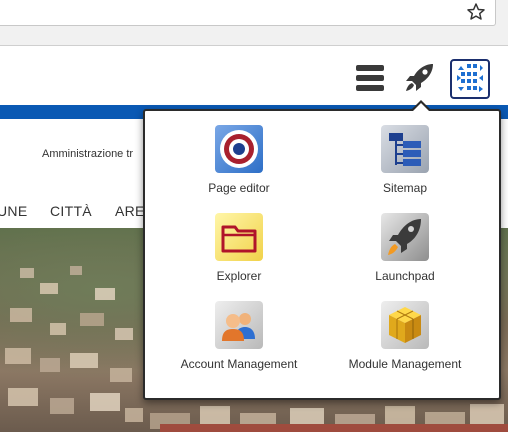 Image resolution: width=508 pixels, height=432 pixels. I want to click on grid-apps-icon, so click(470, 79).